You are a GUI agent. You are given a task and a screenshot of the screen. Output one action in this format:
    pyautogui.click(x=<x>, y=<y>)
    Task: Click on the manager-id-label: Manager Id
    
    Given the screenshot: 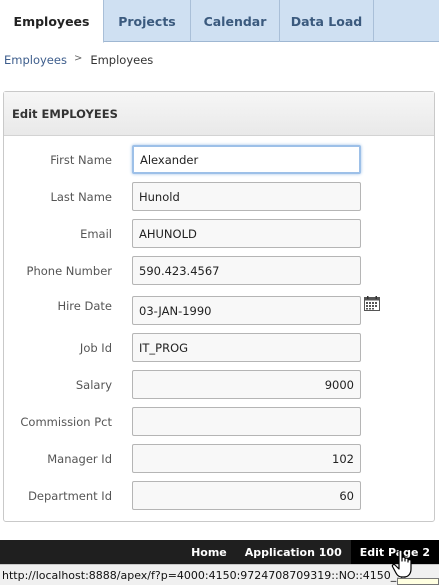 What is the action you would take?
    pyautogui.click(x=79, y=459)
    